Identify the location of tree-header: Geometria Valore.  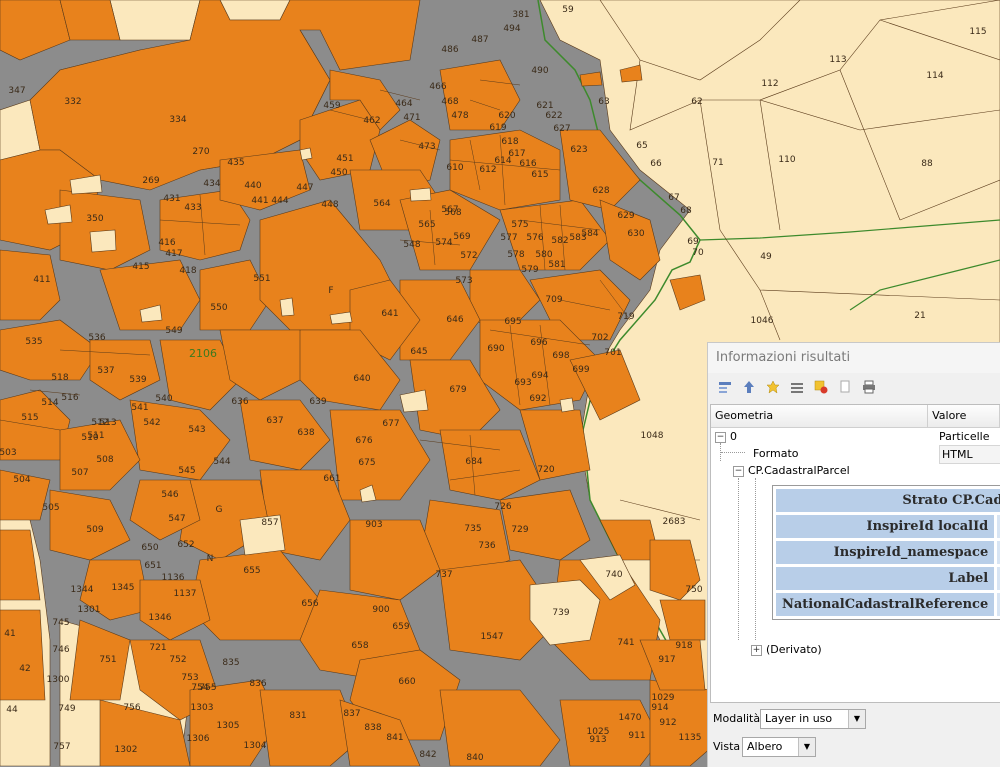
(855, 416).